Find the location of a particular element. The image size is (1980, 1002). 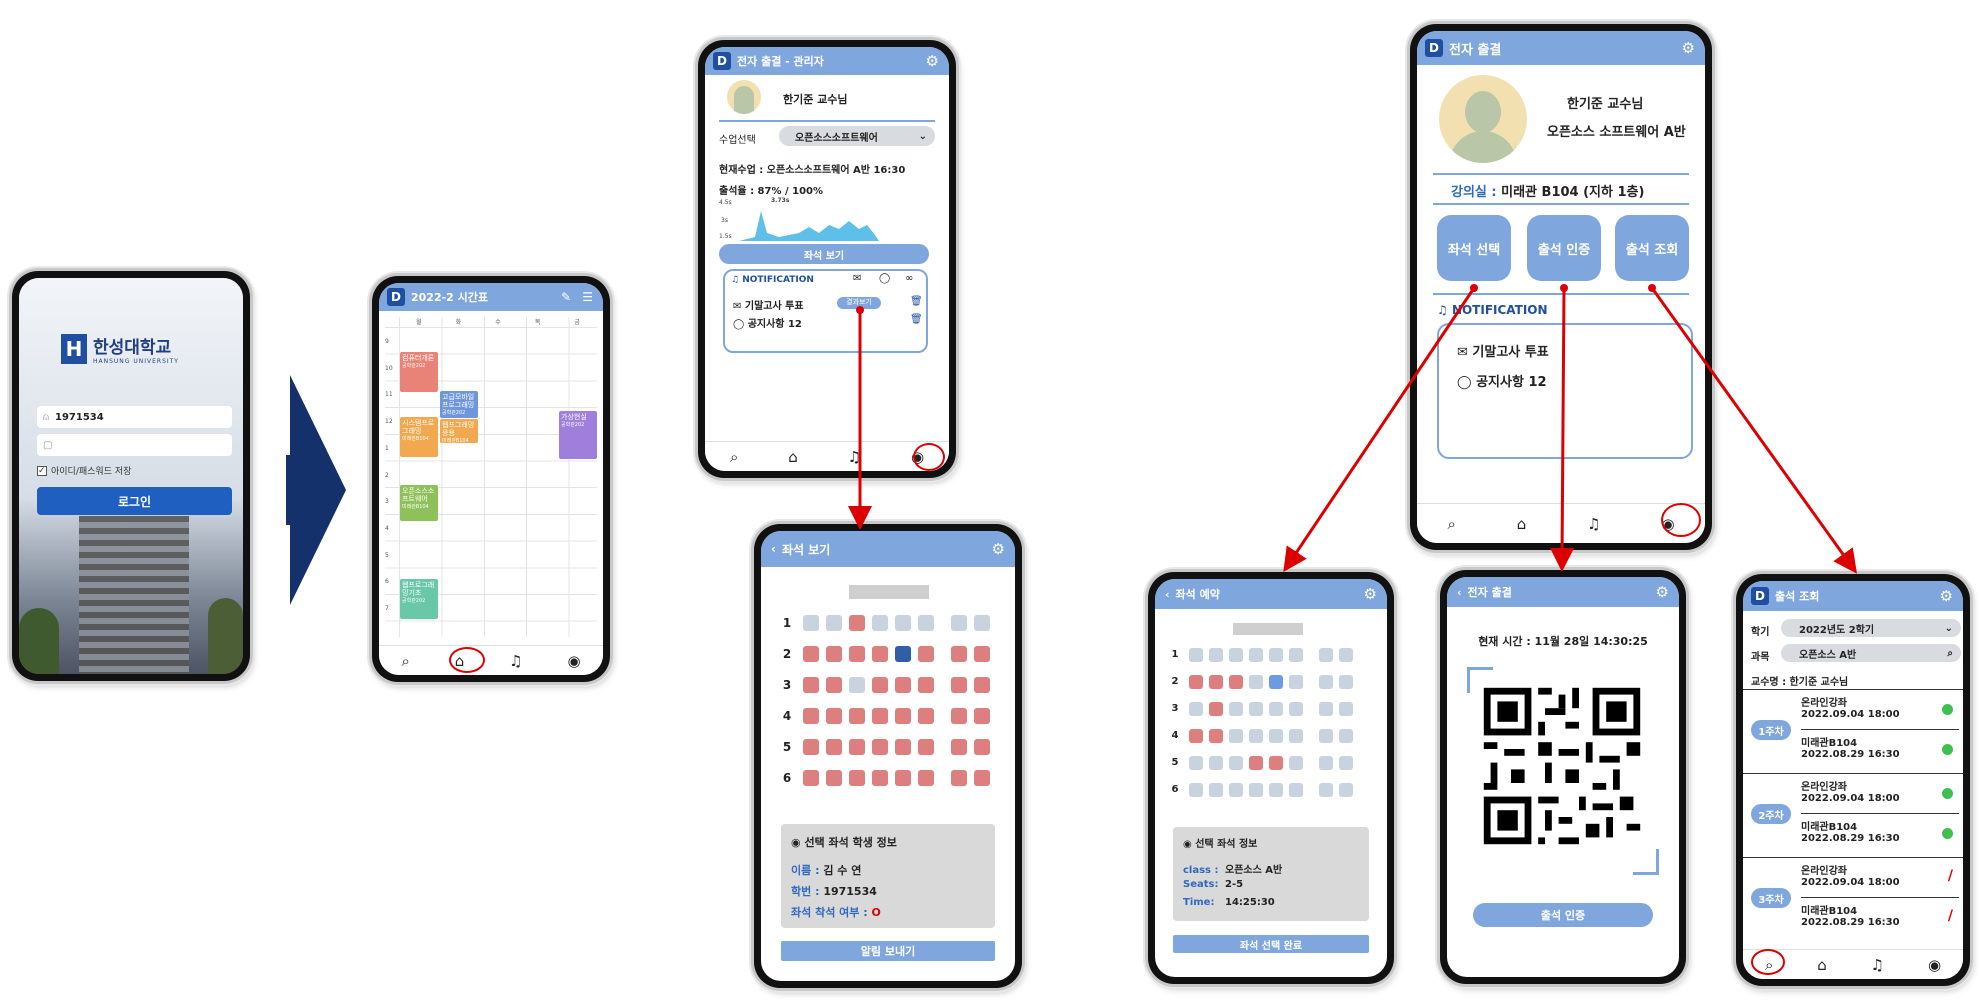

flow-arrows is located at coordinates (1352, 429).